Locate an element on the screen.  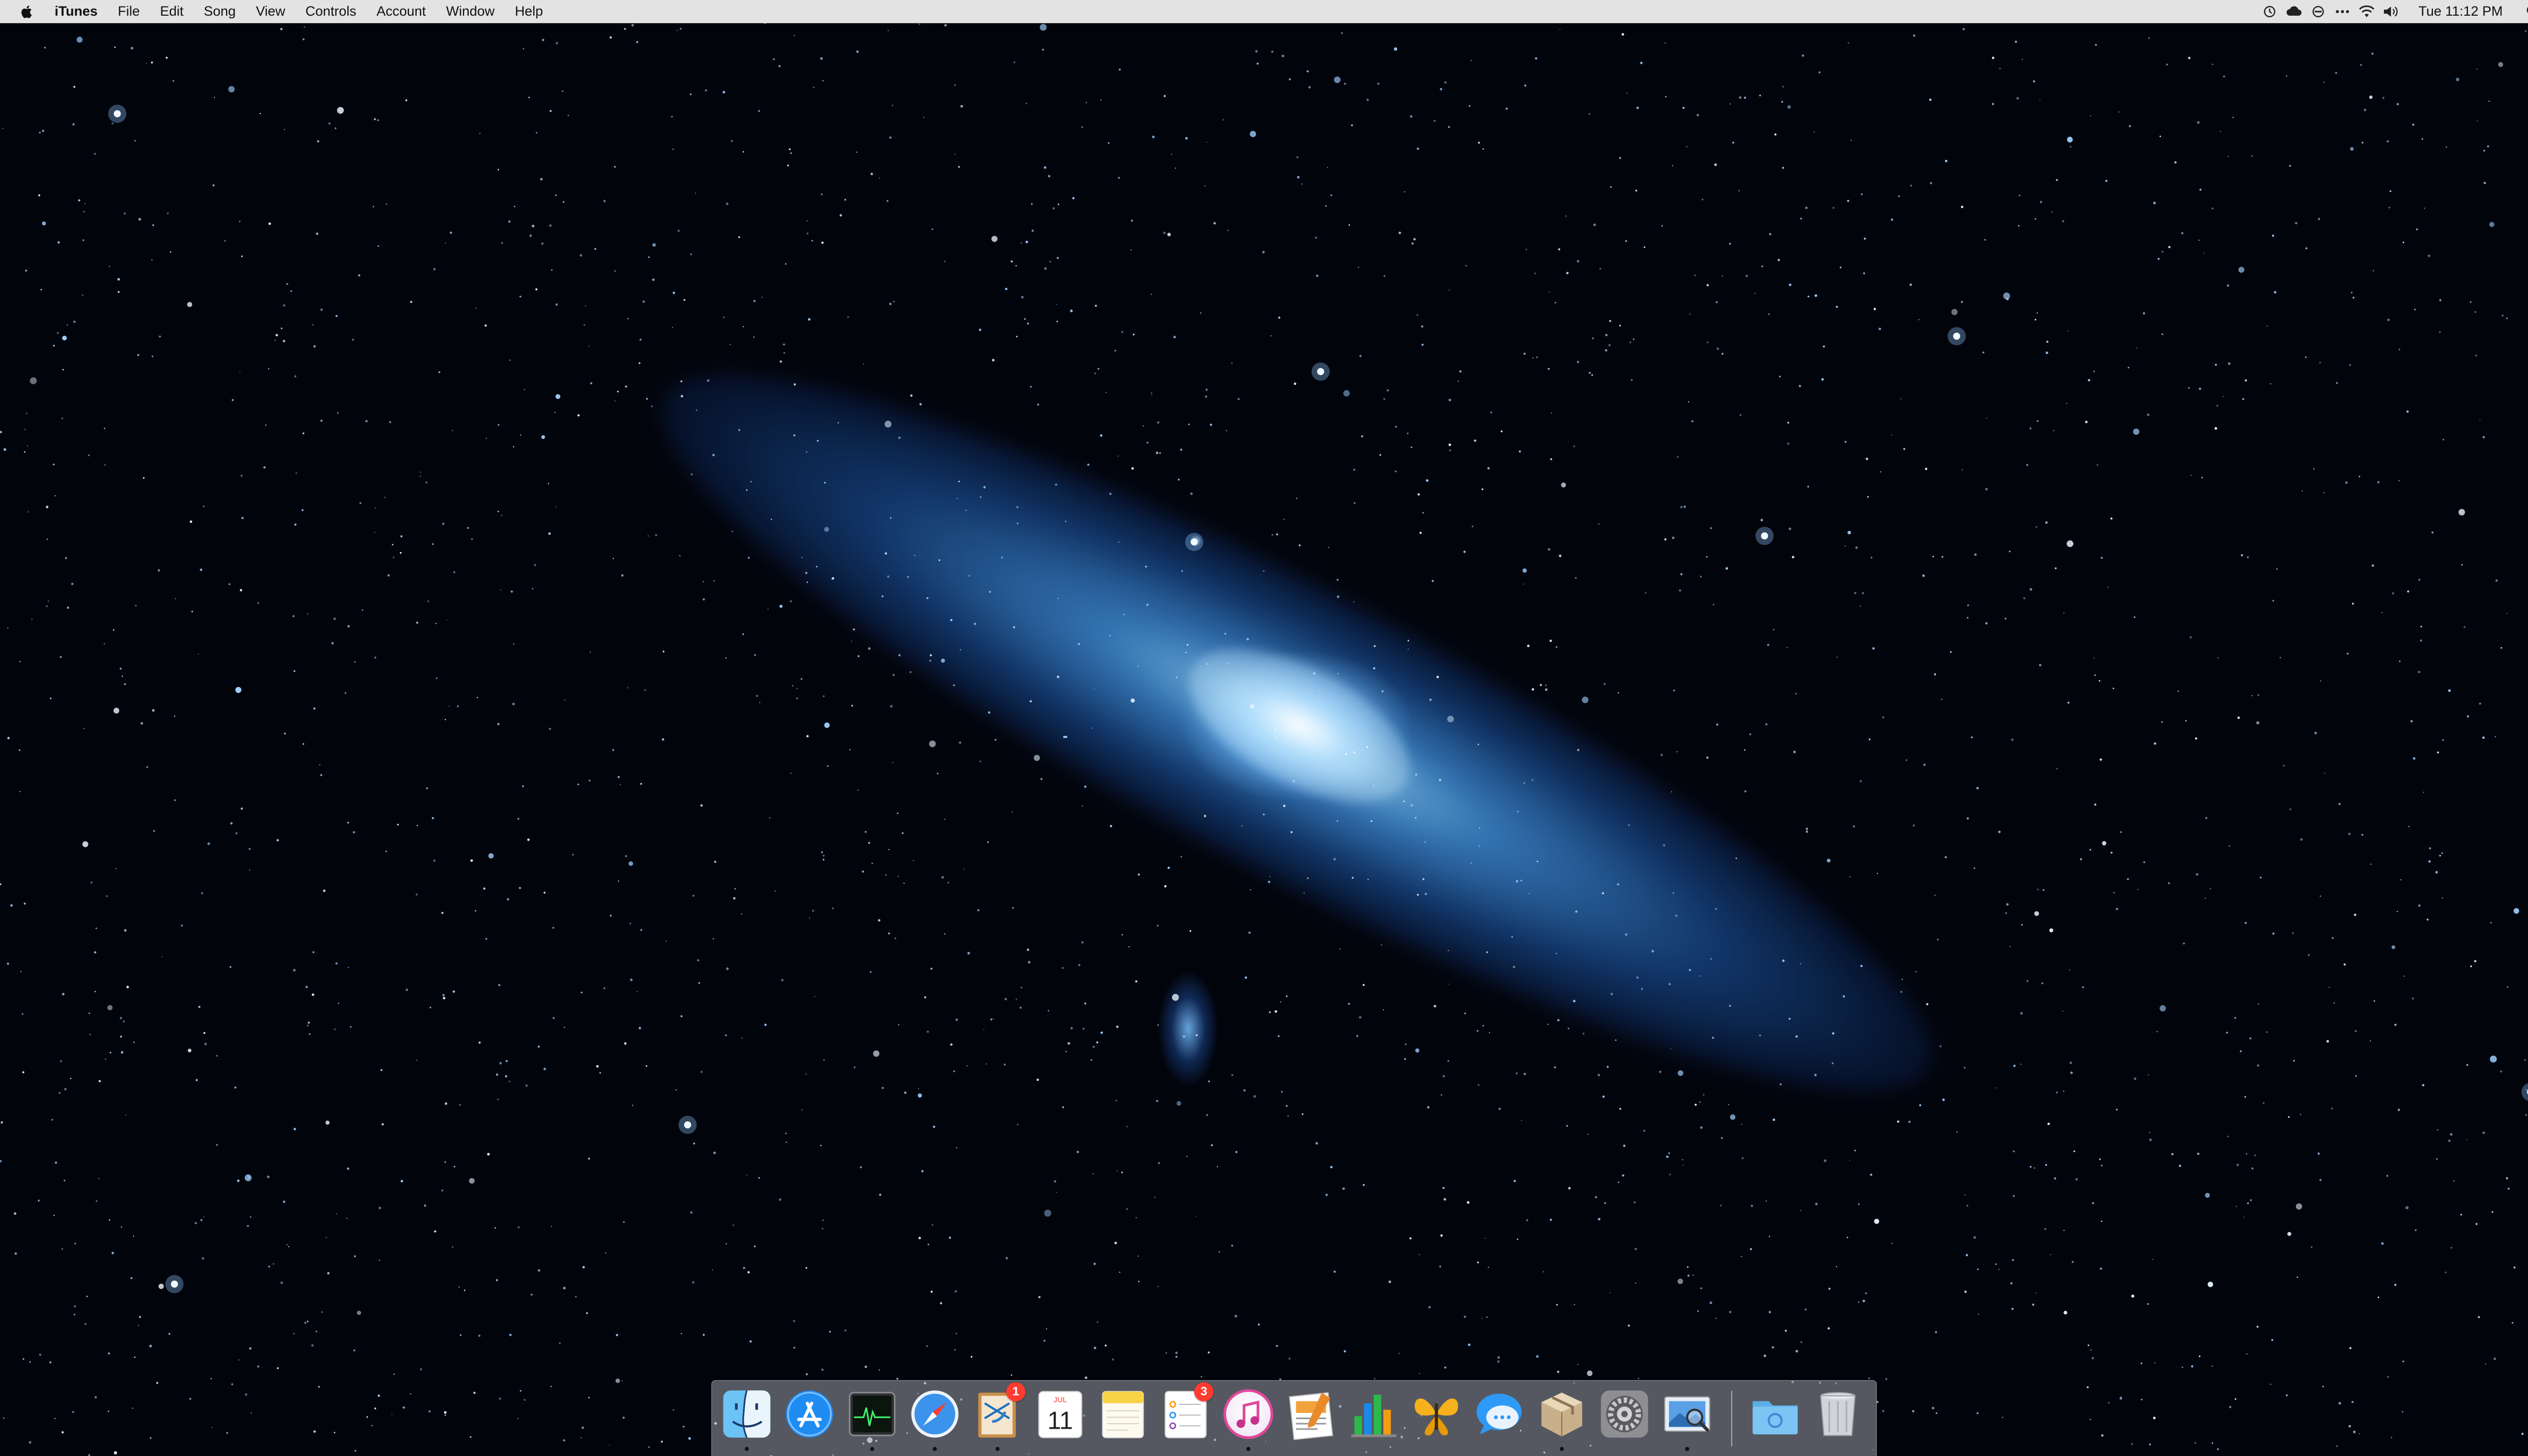
volume-icon is located at coordinates (2391, 12).